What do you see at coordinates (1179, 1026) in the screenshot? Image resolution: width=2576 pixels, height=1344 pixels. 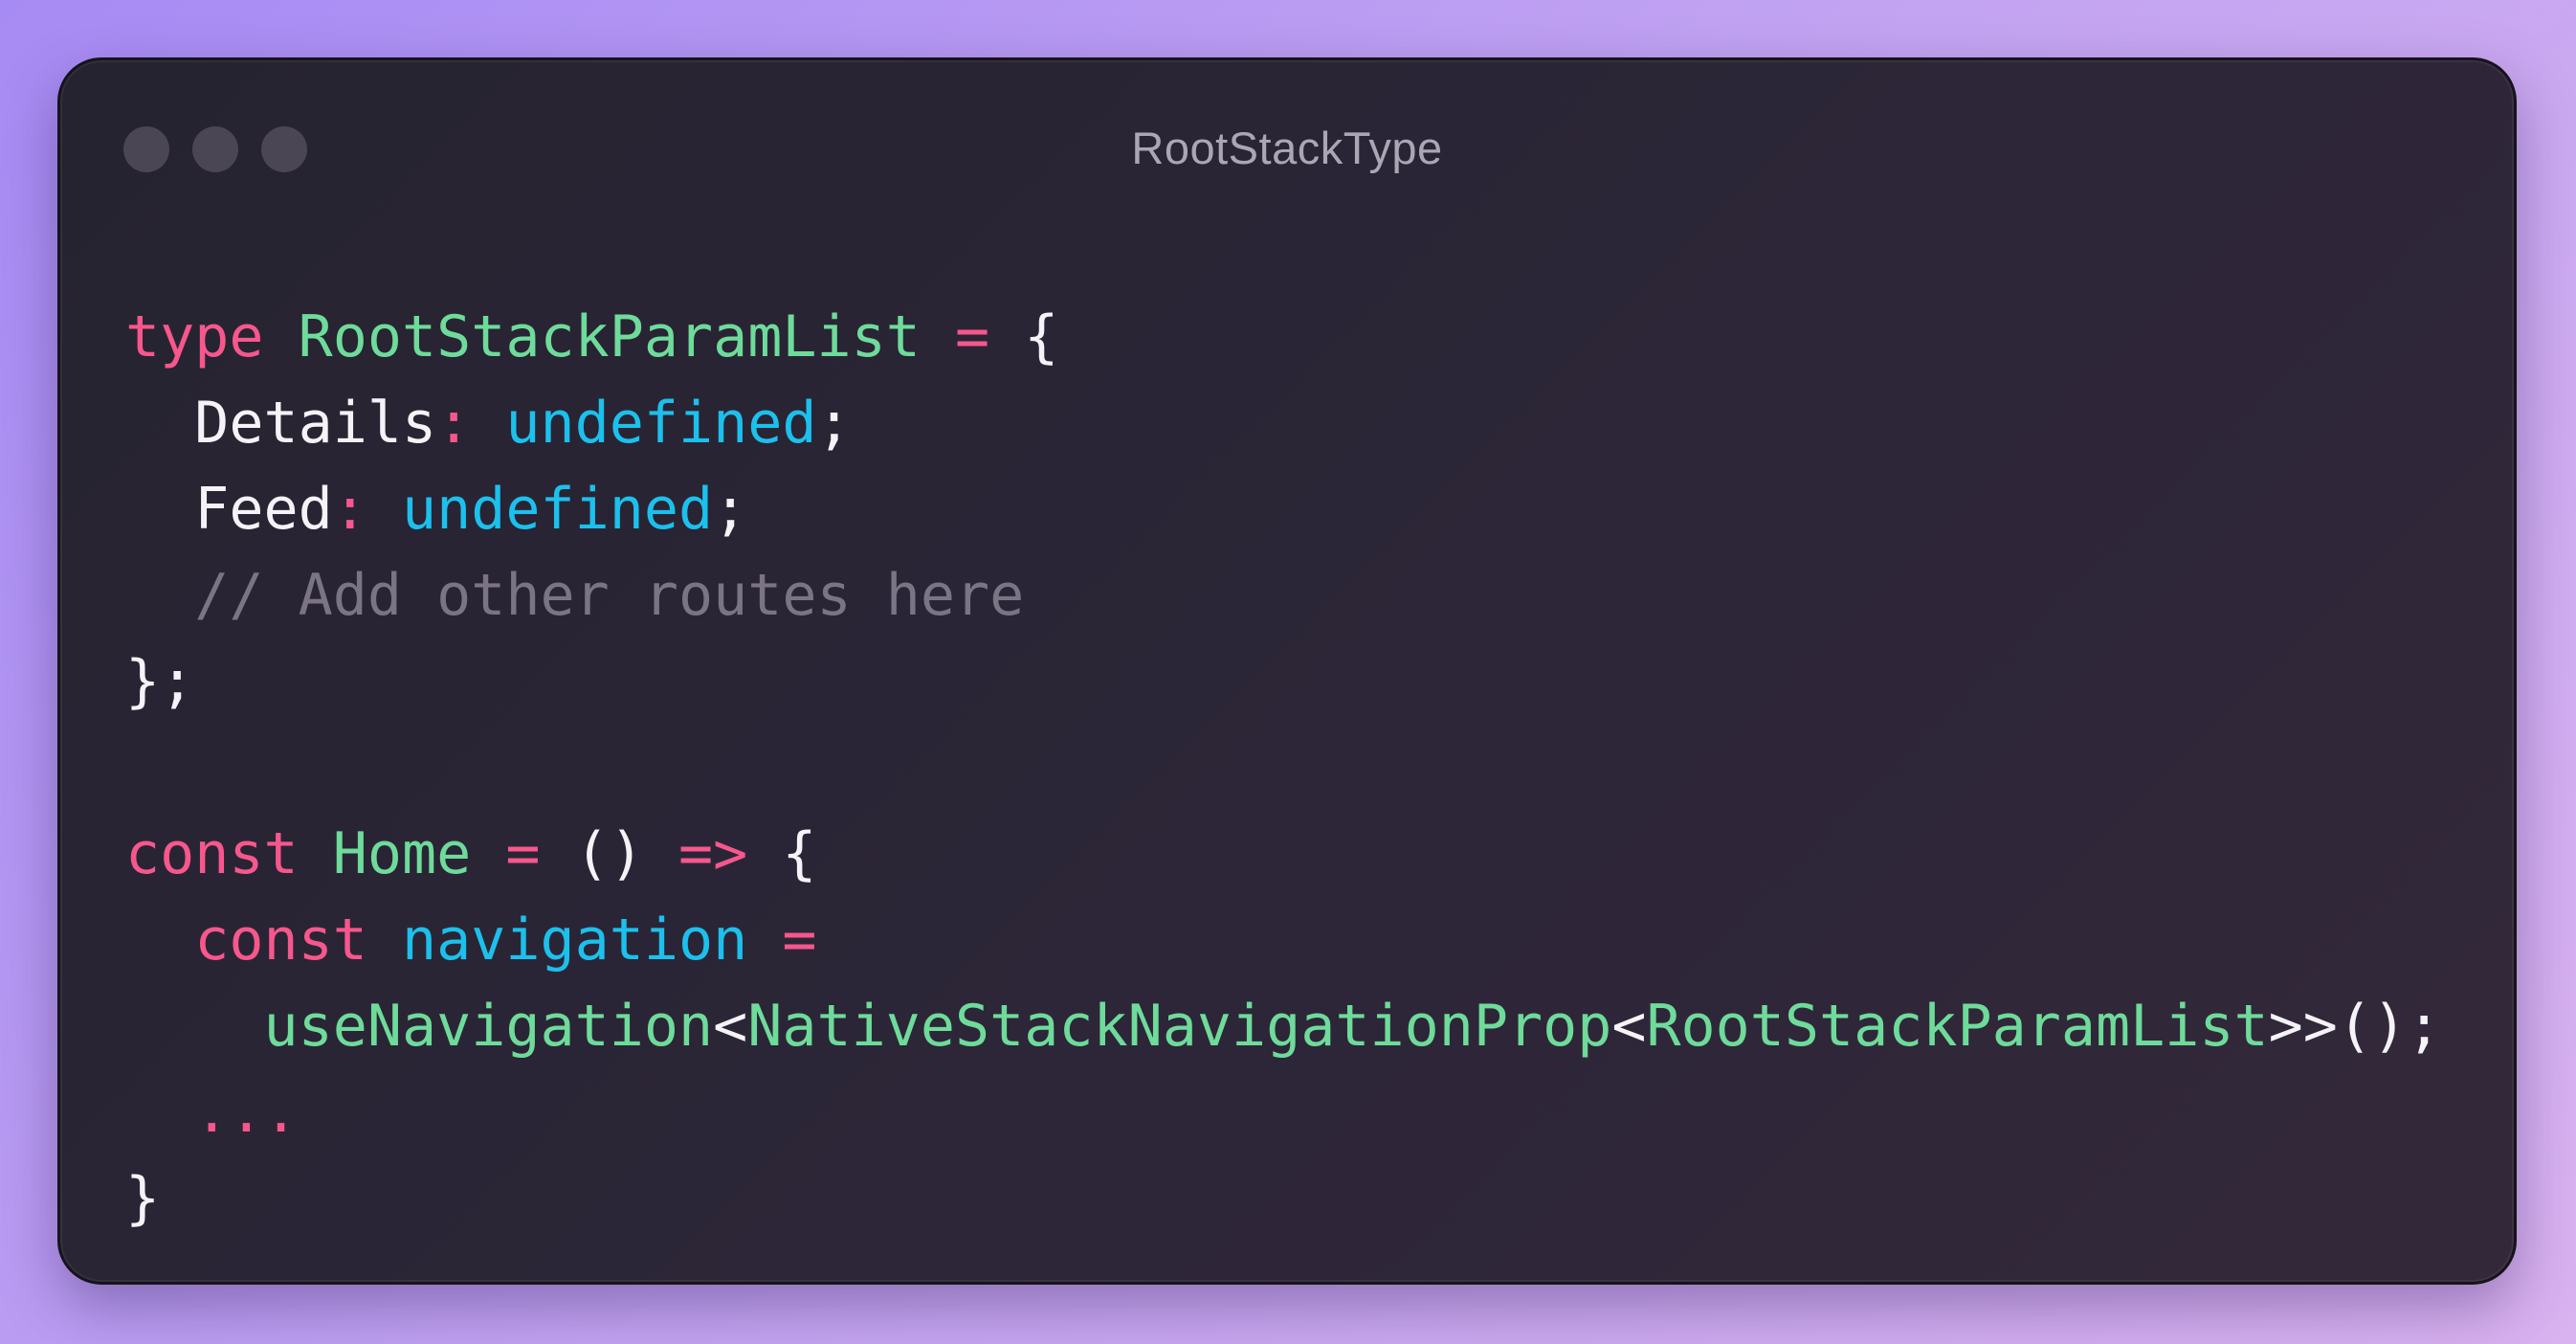 I see `generic-type: NativeStackNavigationProp` at bounding box center [1179, 1026].